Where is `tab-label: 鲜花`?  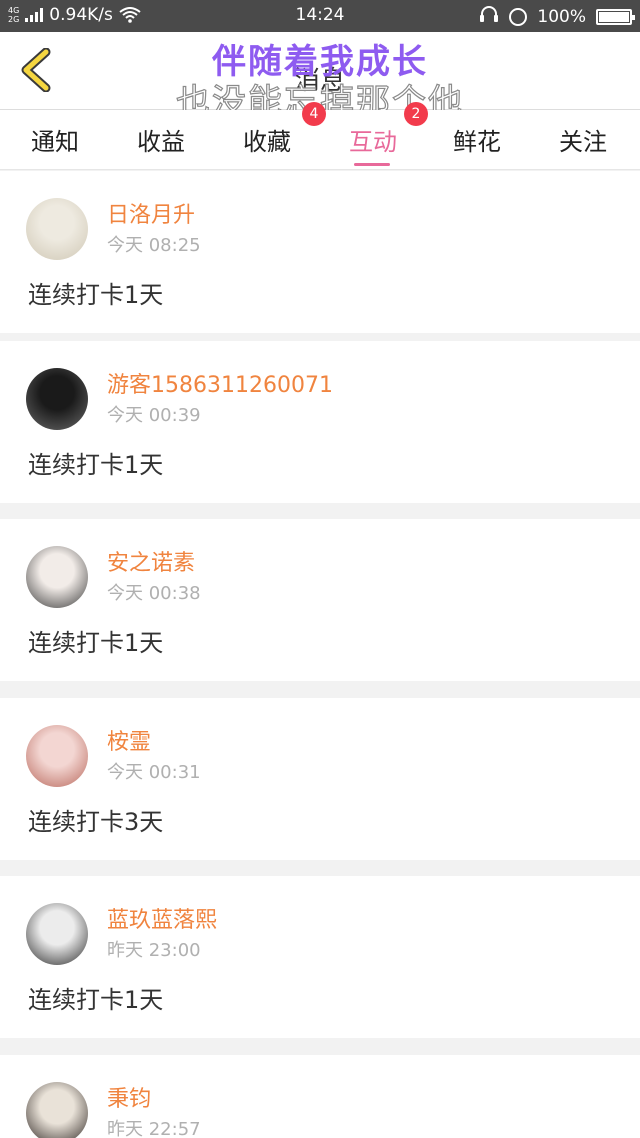 tab-label: 鲜花 is located at coordinates (477, 142).